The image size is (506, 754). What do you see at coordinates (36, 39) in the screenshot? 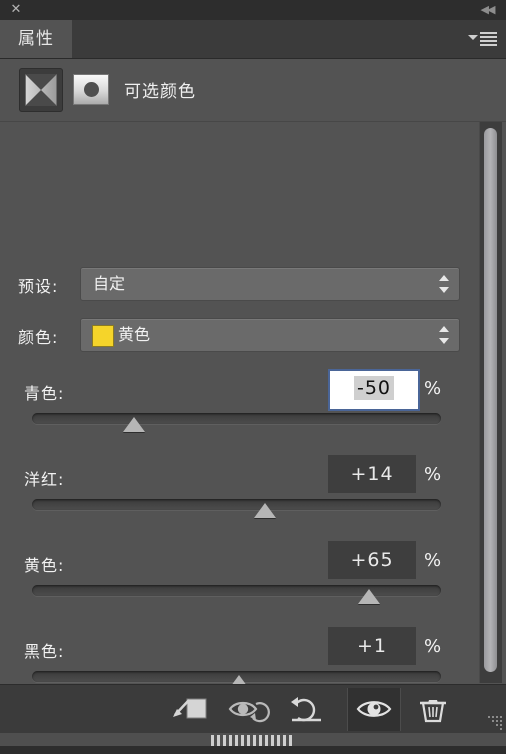
I see `tab-properties: 属性` at bounding box center [36, 39].